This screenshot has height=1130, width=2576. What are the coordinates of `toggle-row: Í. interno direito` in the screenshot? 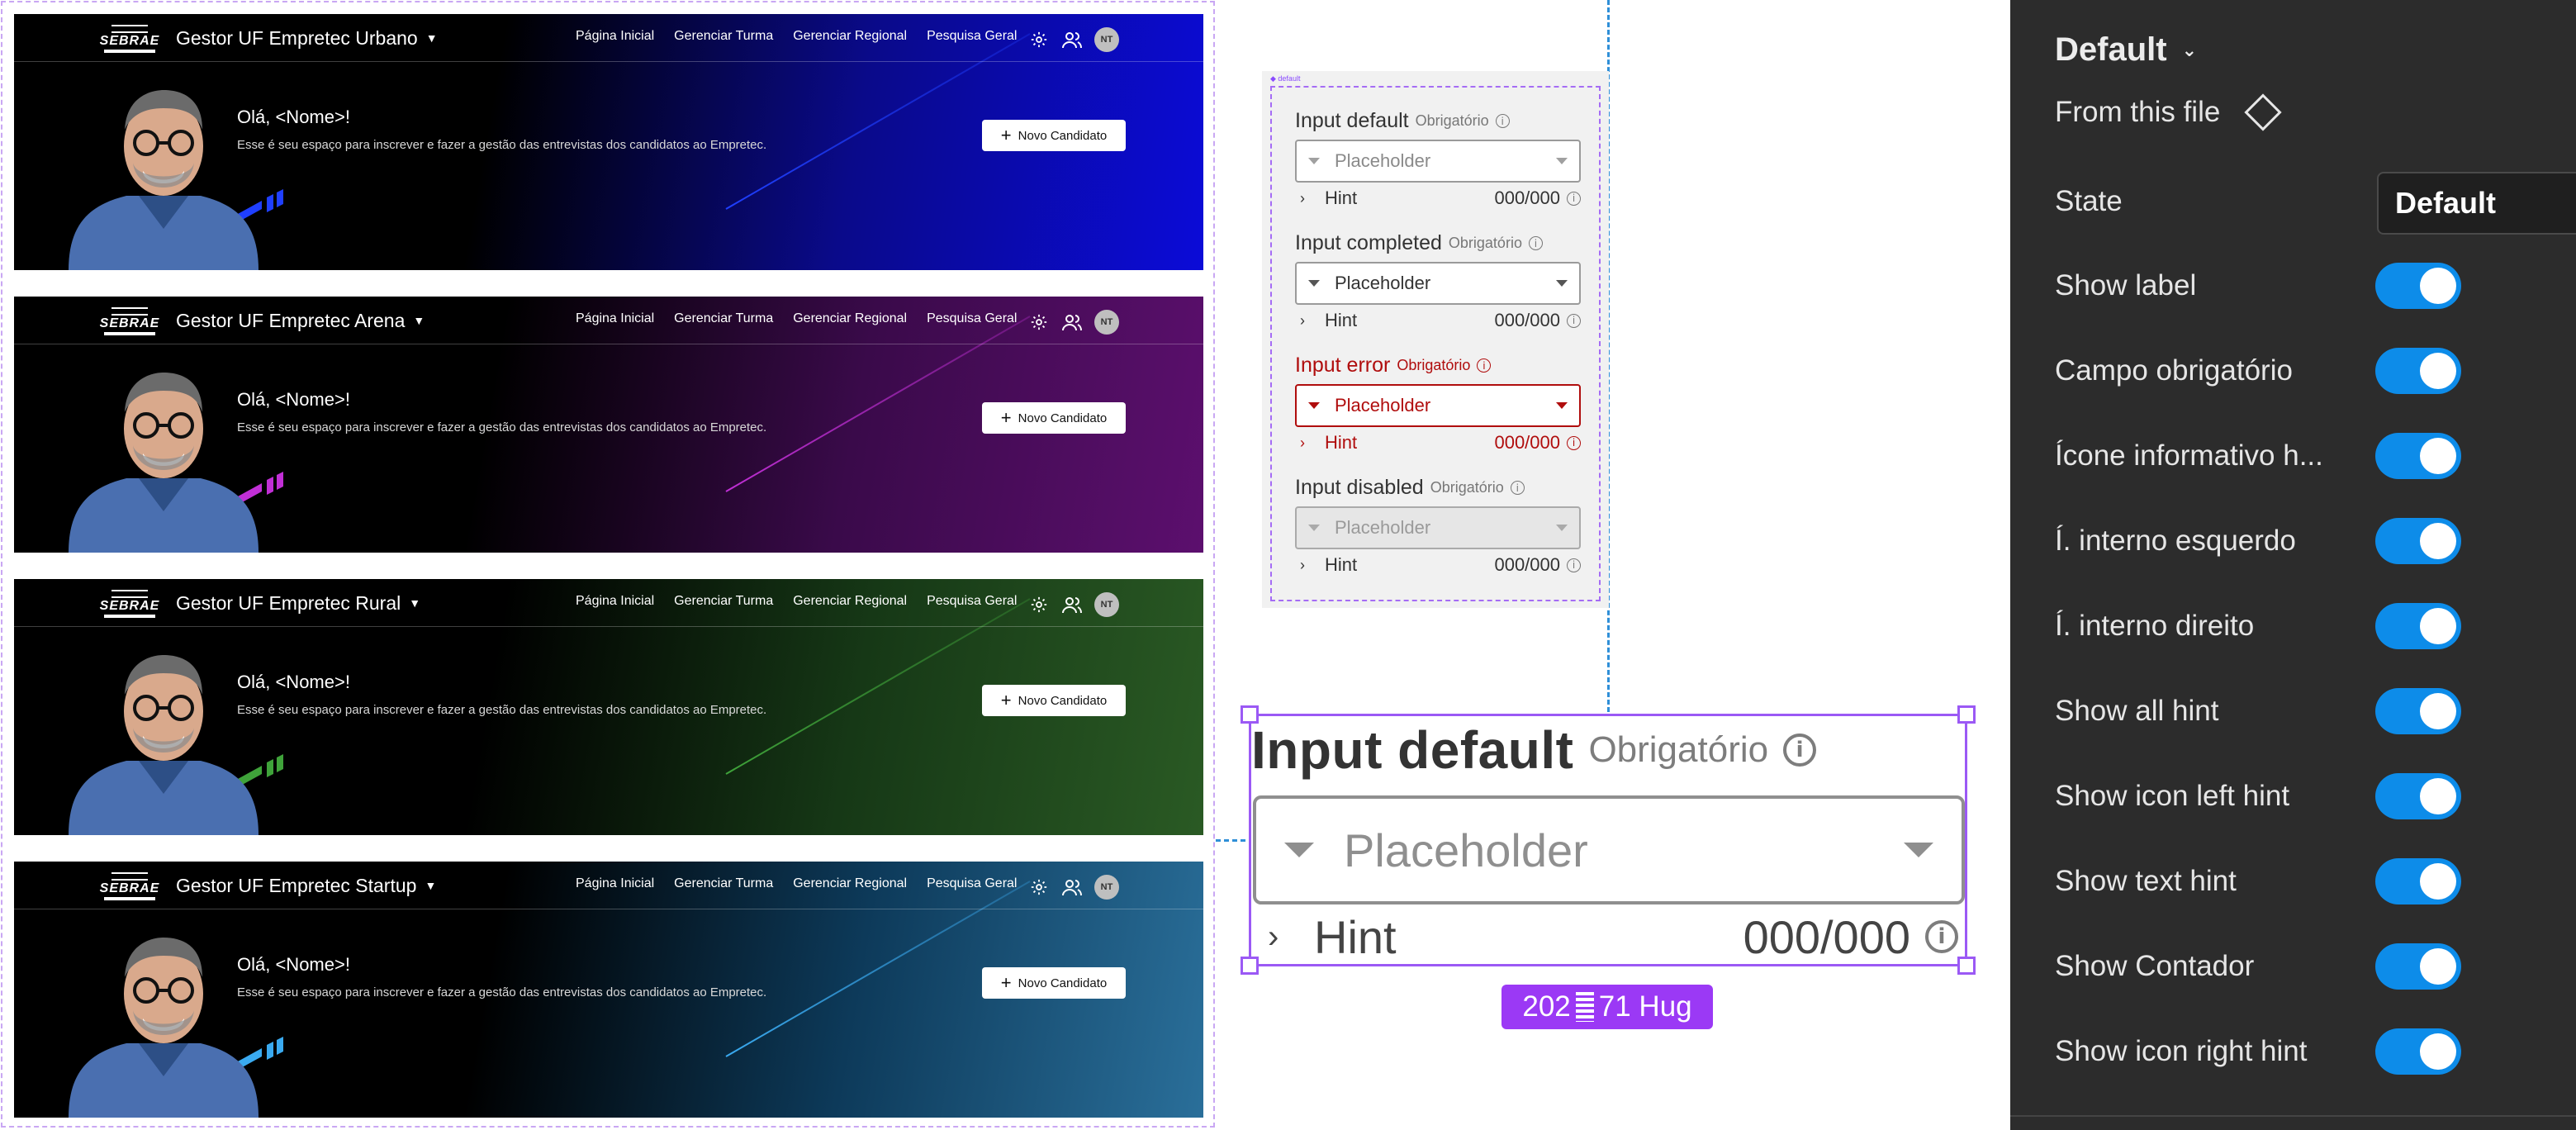 It's located at (2311, 626).